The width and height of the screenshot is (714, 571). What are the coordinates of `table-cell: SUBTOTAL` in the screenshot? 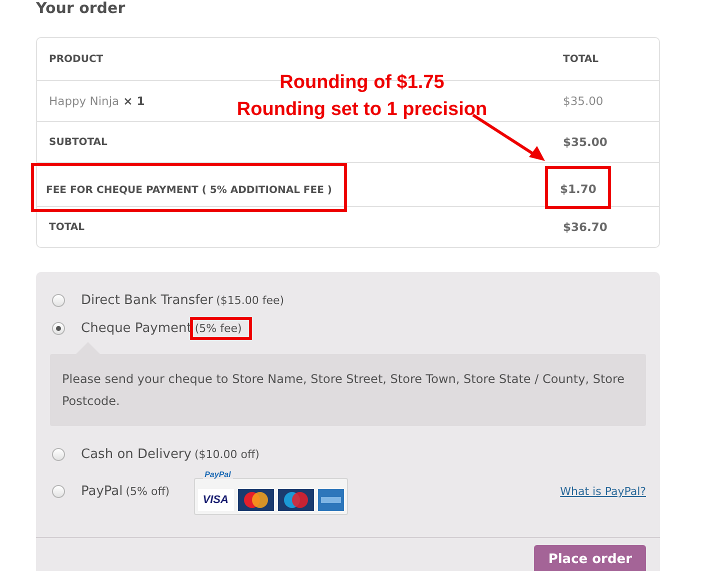 It's located at (78, 142).